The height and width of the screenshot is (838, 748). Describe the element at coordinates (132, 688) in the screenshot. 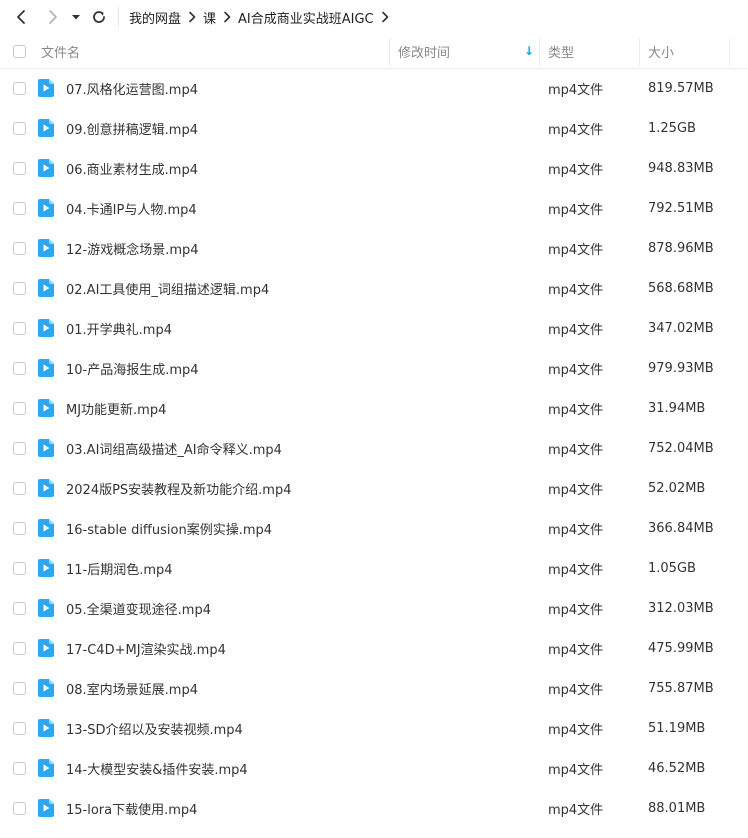

I see `file-name: 08.室内场景延展.mp4` at that location.